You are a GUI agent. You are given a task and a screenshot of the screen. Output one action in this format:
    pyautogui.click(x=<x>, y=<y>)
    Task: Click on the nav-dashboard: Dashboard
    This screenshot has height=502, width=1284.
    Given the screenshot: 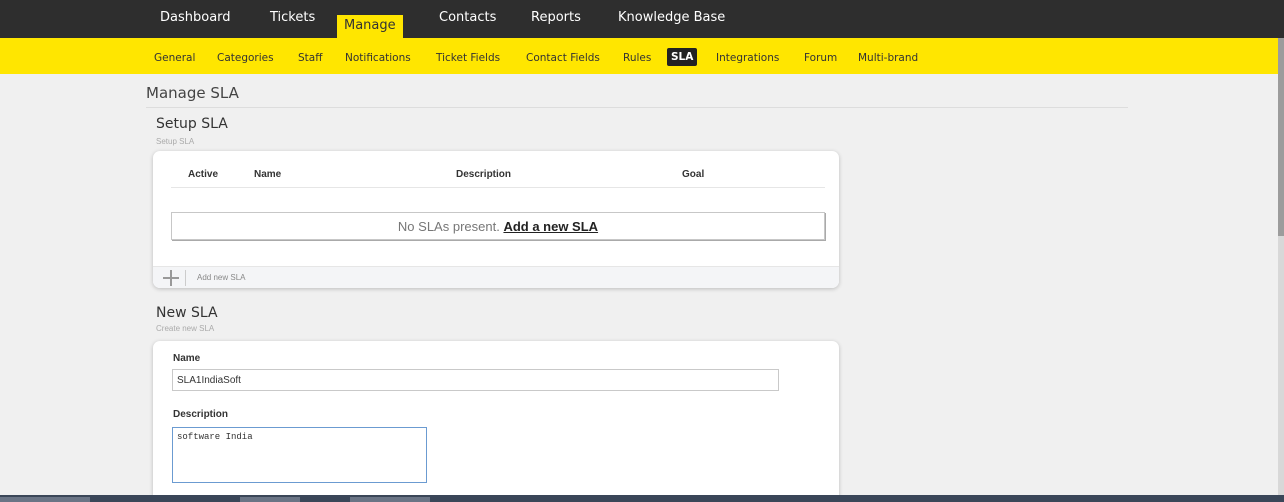 What is the action you would take?
    pyautogui.click(x=195, y=17)
    